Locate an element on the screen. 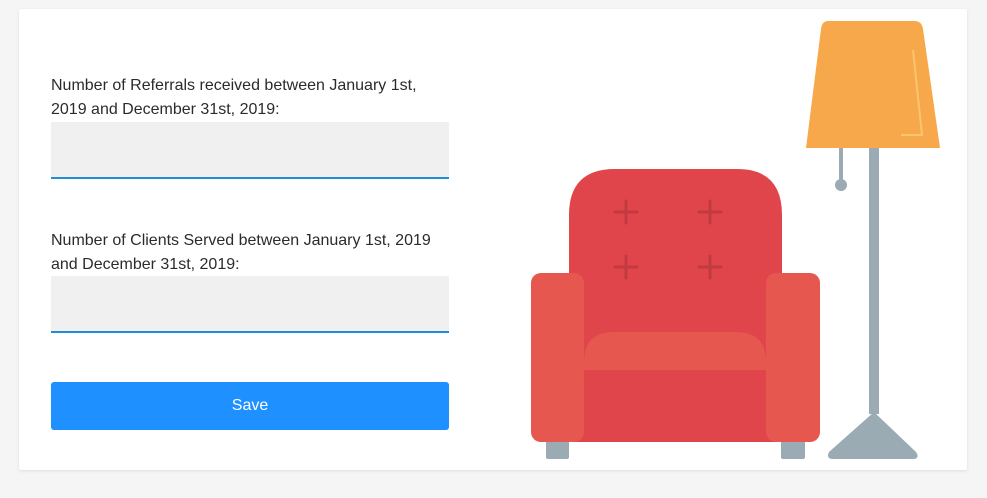 Image resolution: width=987 pixels, height=498 pixels. clients-served-input is located at coordinates (250, 304).